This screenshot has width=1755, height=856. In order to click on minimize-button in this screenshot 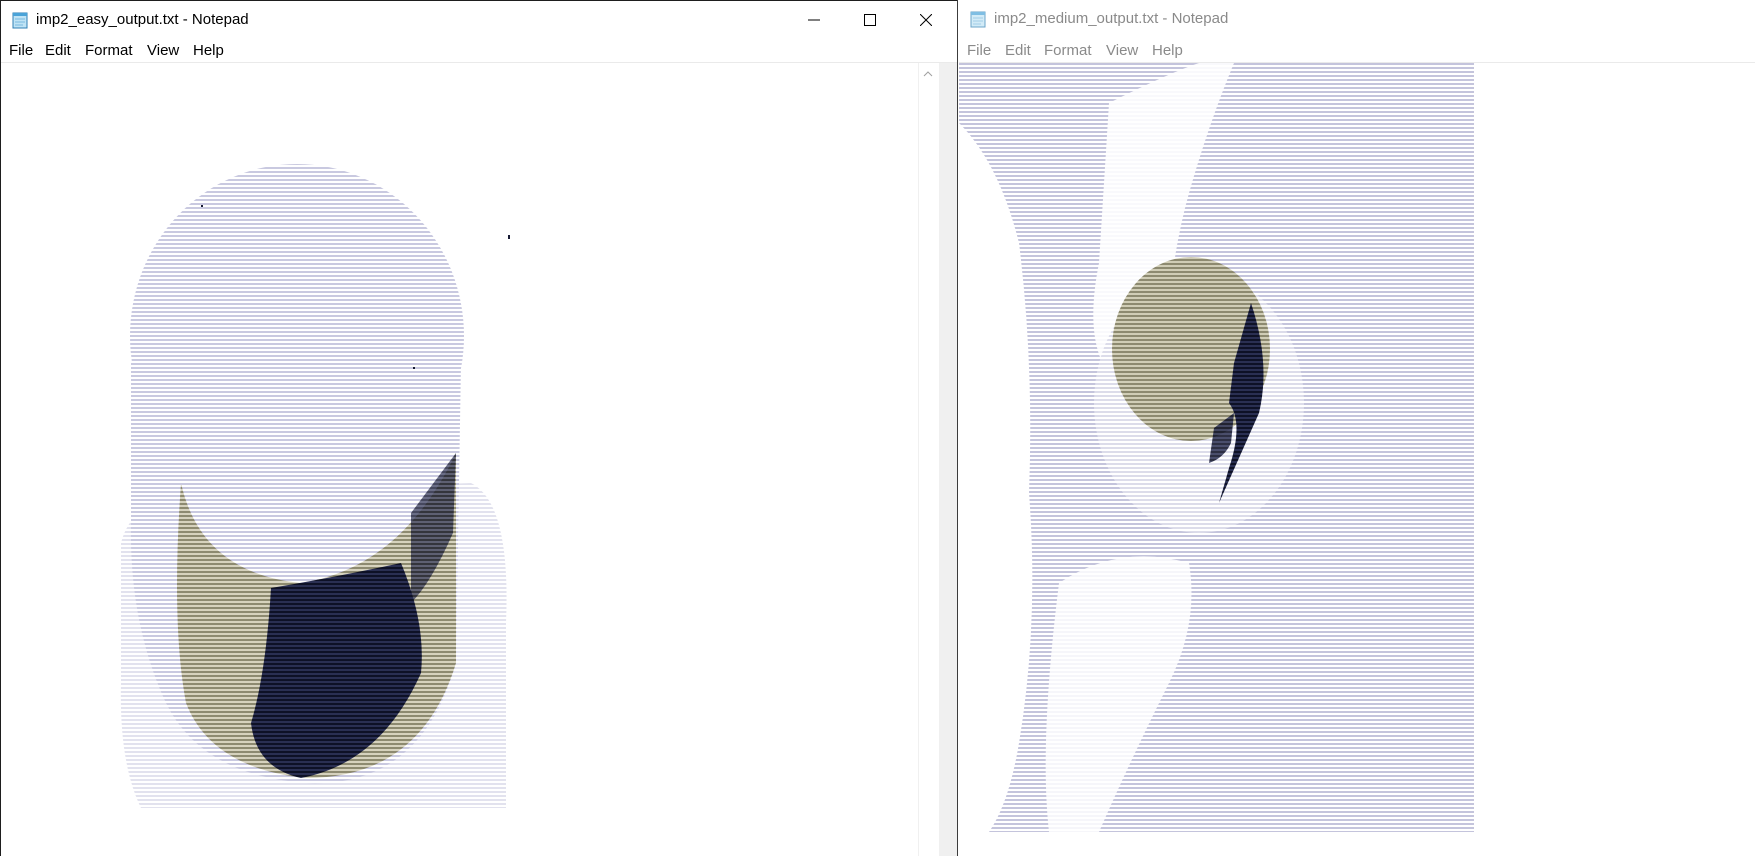, I will do `click(814, 20)`.